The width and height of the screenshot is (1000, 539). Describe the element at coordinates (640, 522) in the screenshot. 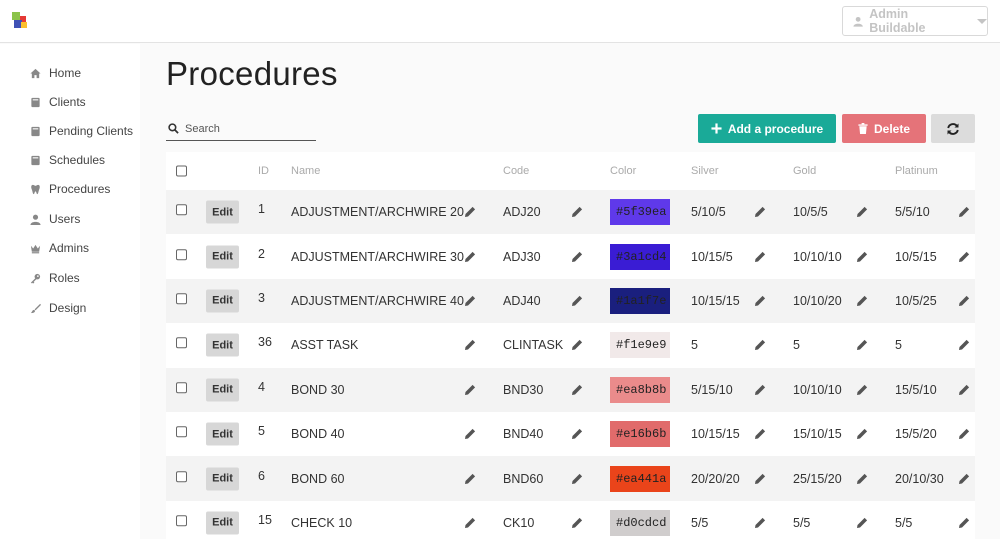

I see `color-swatch: #d0cdcd` at that location.